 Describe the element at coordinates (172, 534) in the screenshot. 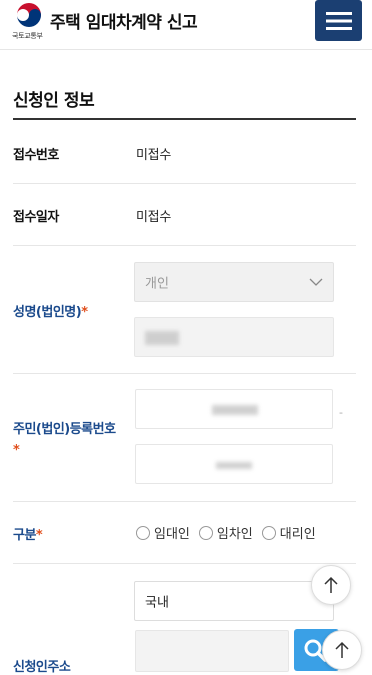

I see `radio-label: 임대인` at that location.